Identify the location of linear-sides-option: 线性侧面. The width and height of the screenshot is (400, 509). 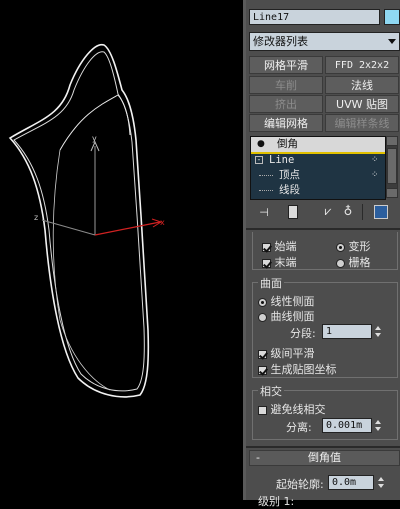
(286, 301).